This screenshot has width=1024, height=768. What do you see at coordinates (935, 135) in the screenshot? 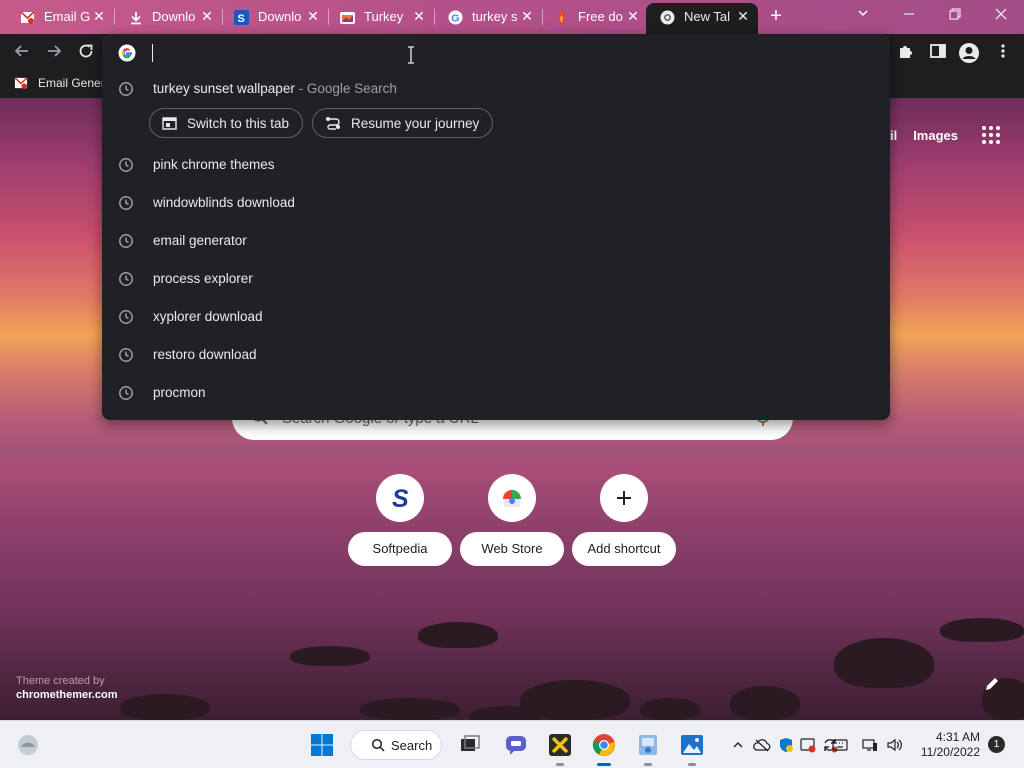
I see `images-link: Images` at bounding box center [935, 135].